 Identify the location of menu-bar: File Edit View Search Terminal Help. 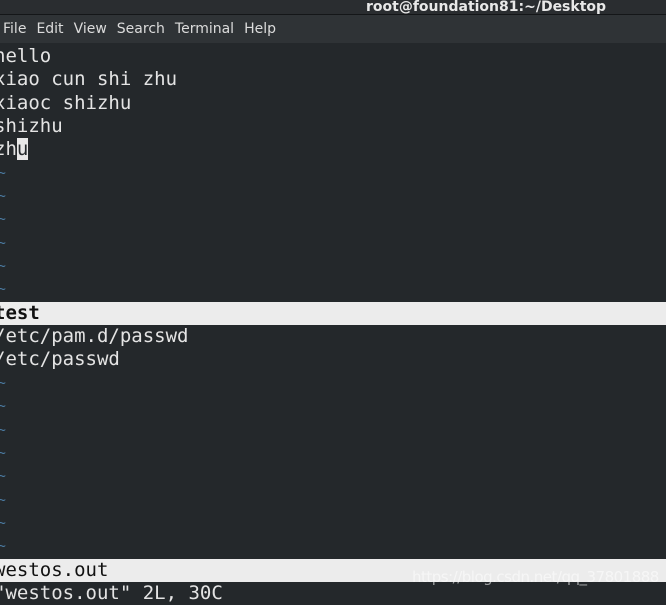
(333, 29).